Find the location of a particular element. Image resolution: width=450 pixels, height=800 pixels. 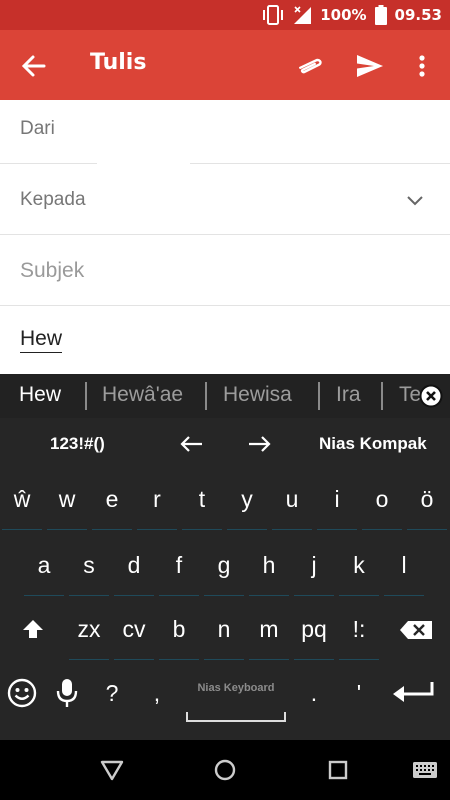

key: m is located at coordinates (269, 635).